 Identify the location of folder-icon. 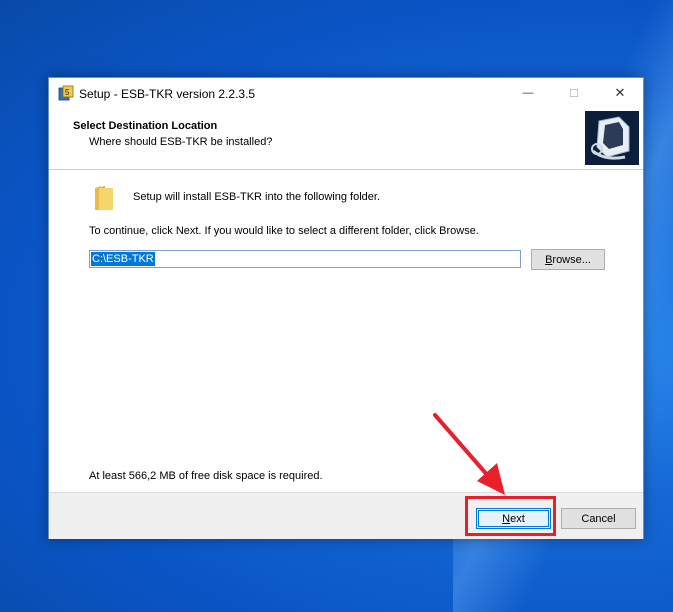
(104, 198).